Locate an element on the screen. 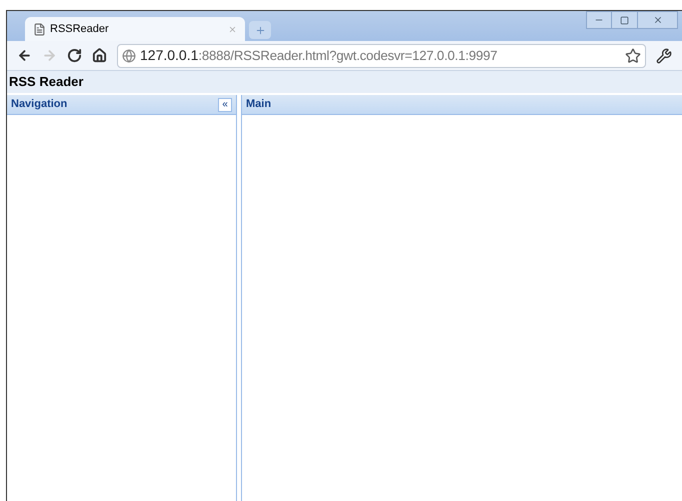  wrench-icon is located at coordinates (664, 56).